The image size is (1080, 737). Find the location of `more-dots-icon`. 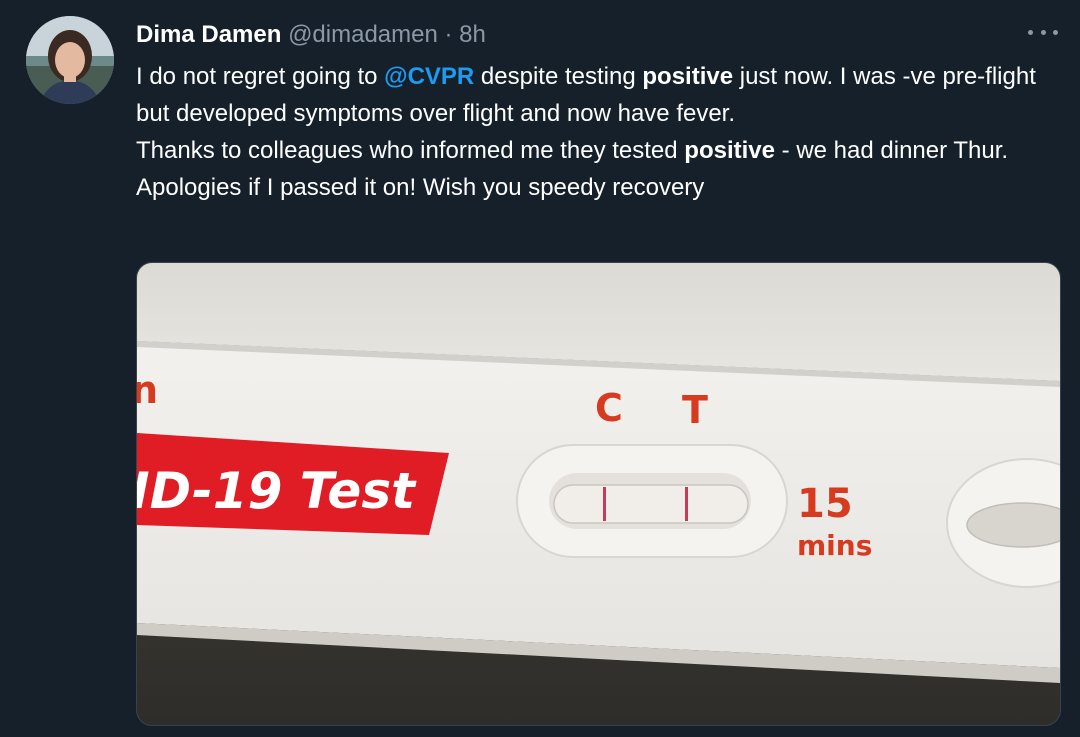

more-dots-icon is located at coordinates (1043, 32).